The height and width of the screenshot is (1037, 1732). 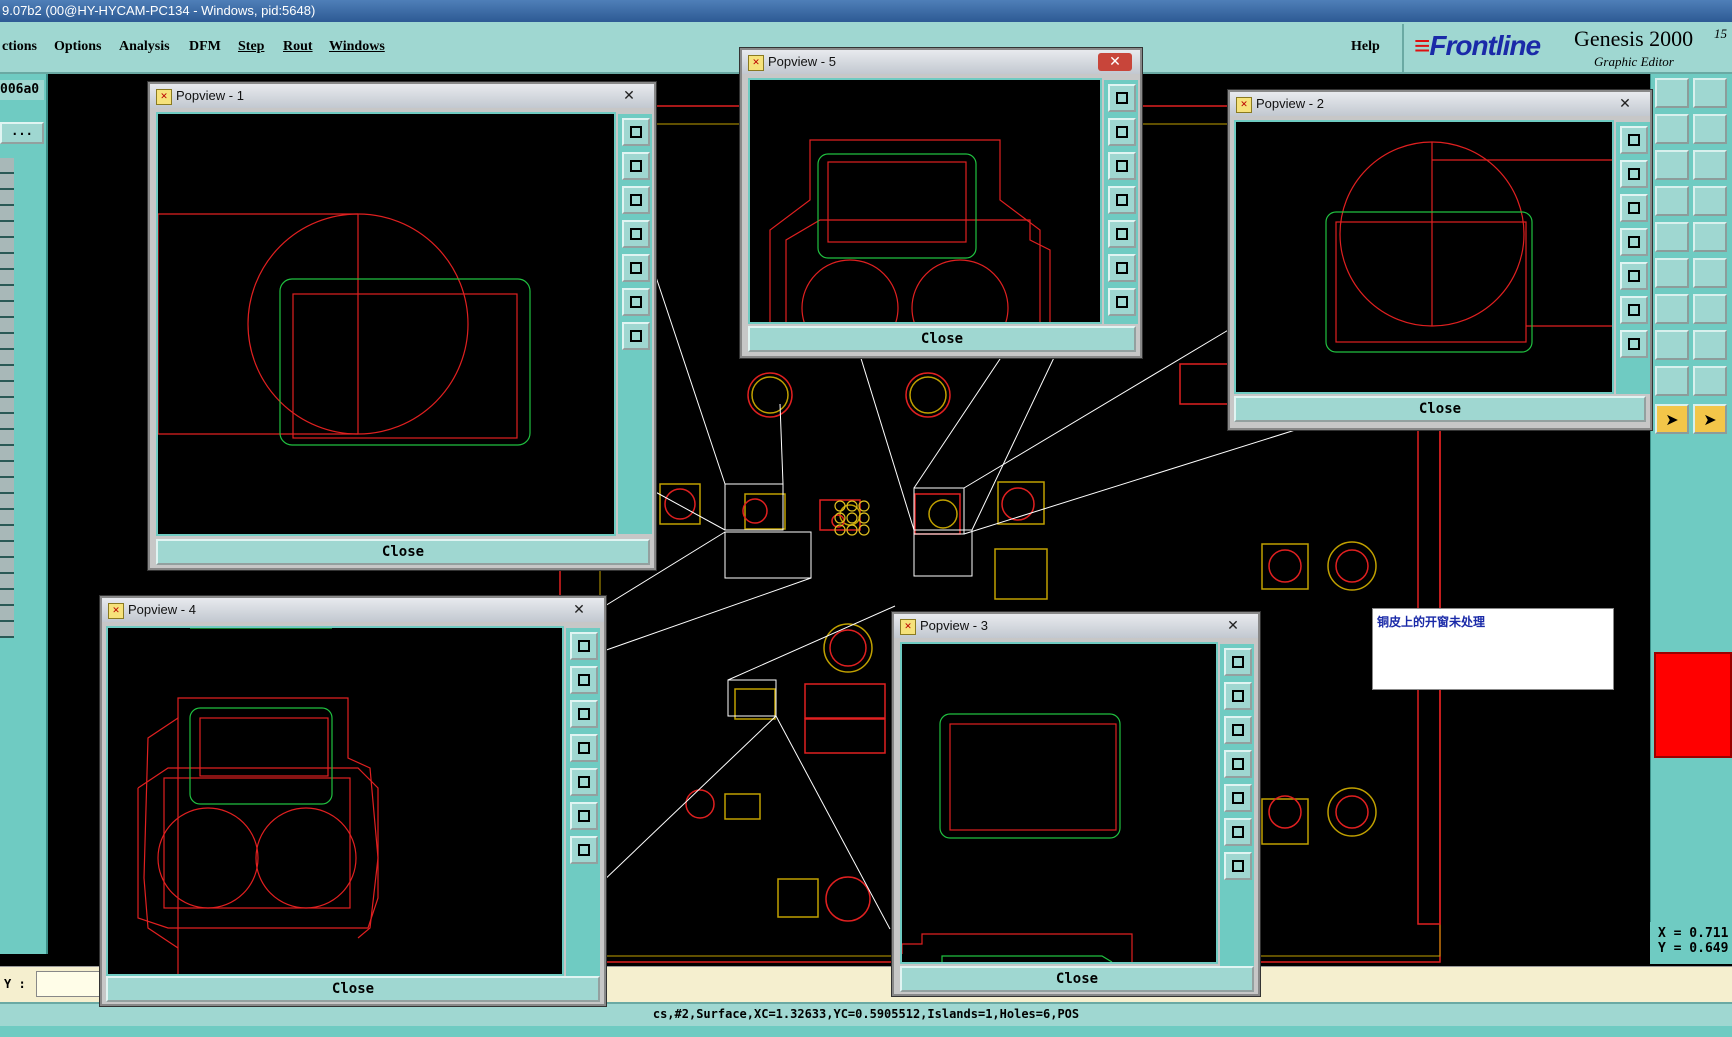 What do you see at coordinates (357, 47) in the screenshot?
I see `menu-windows: Windows` at bounding box center [357, 47].